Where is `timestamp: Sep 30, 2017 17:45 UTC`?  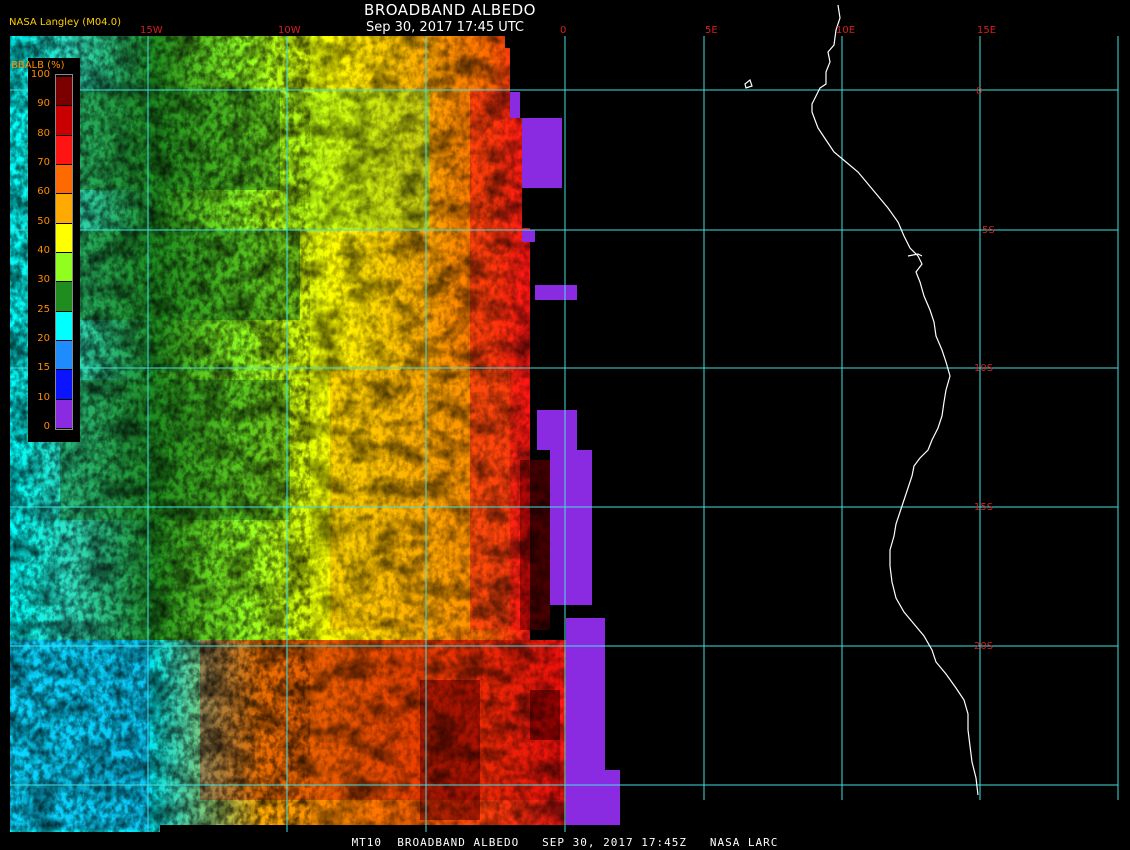 timestamp: Sep 30, 2017 17:45 UTC is located at coordinates (445, 27).